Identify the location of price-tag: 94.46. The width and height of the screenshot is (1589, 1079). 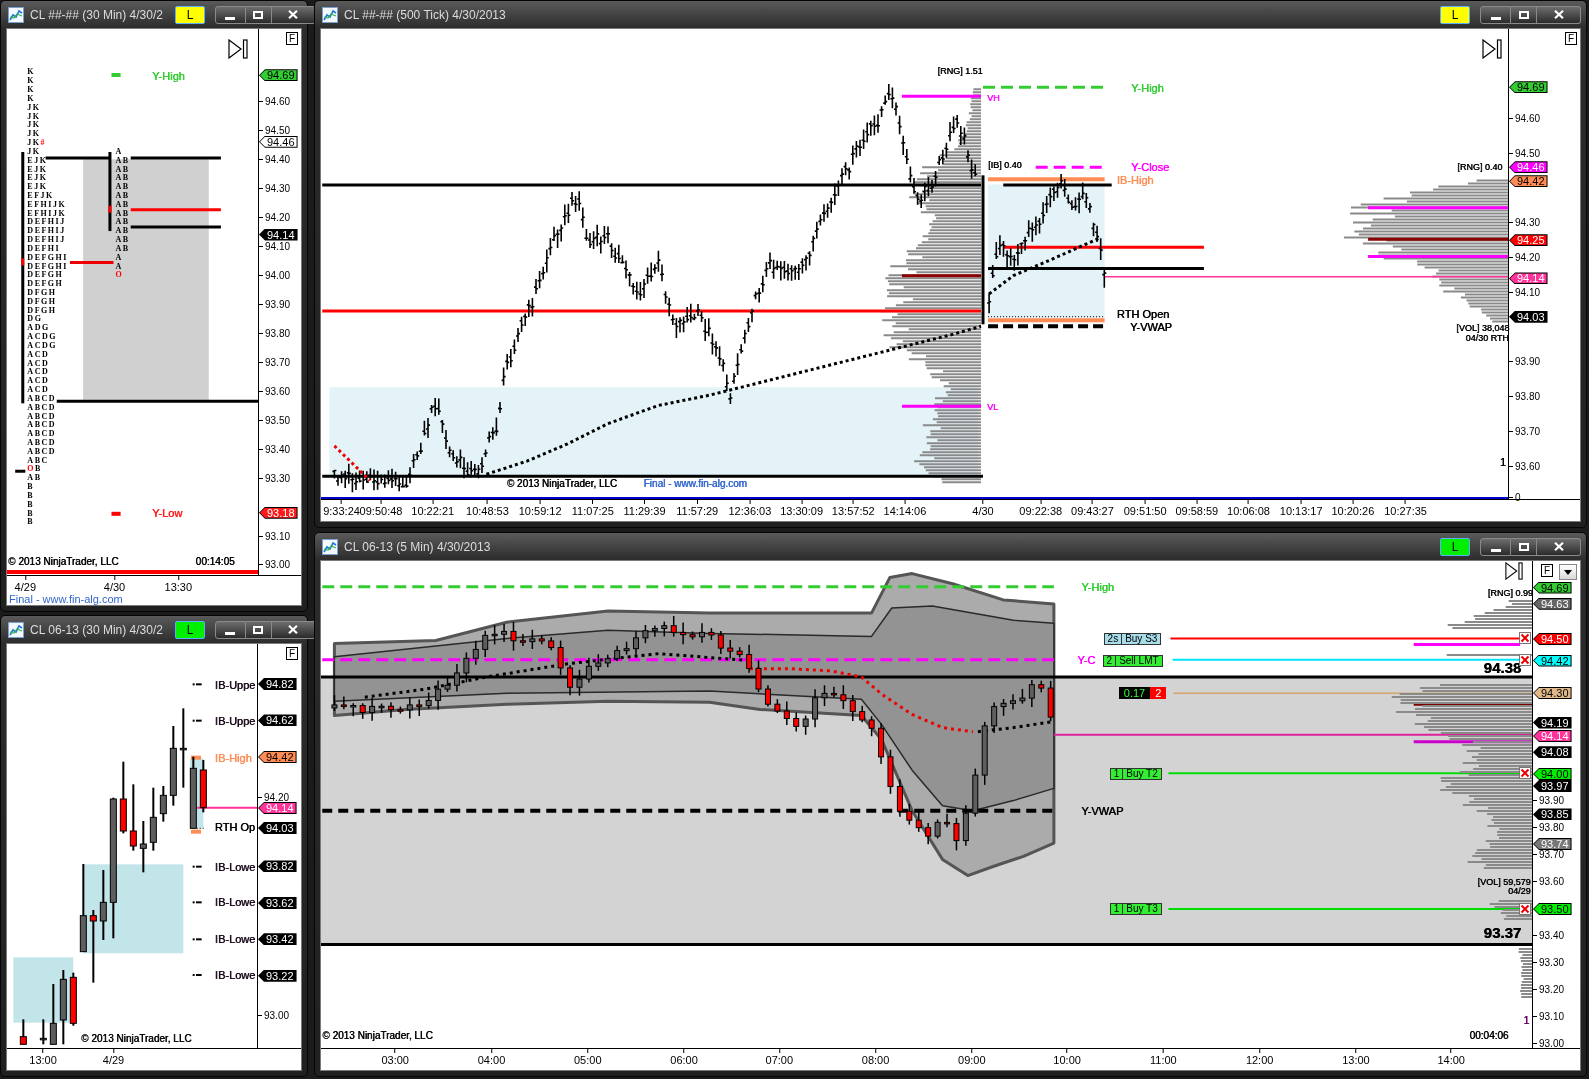
(278, 141).